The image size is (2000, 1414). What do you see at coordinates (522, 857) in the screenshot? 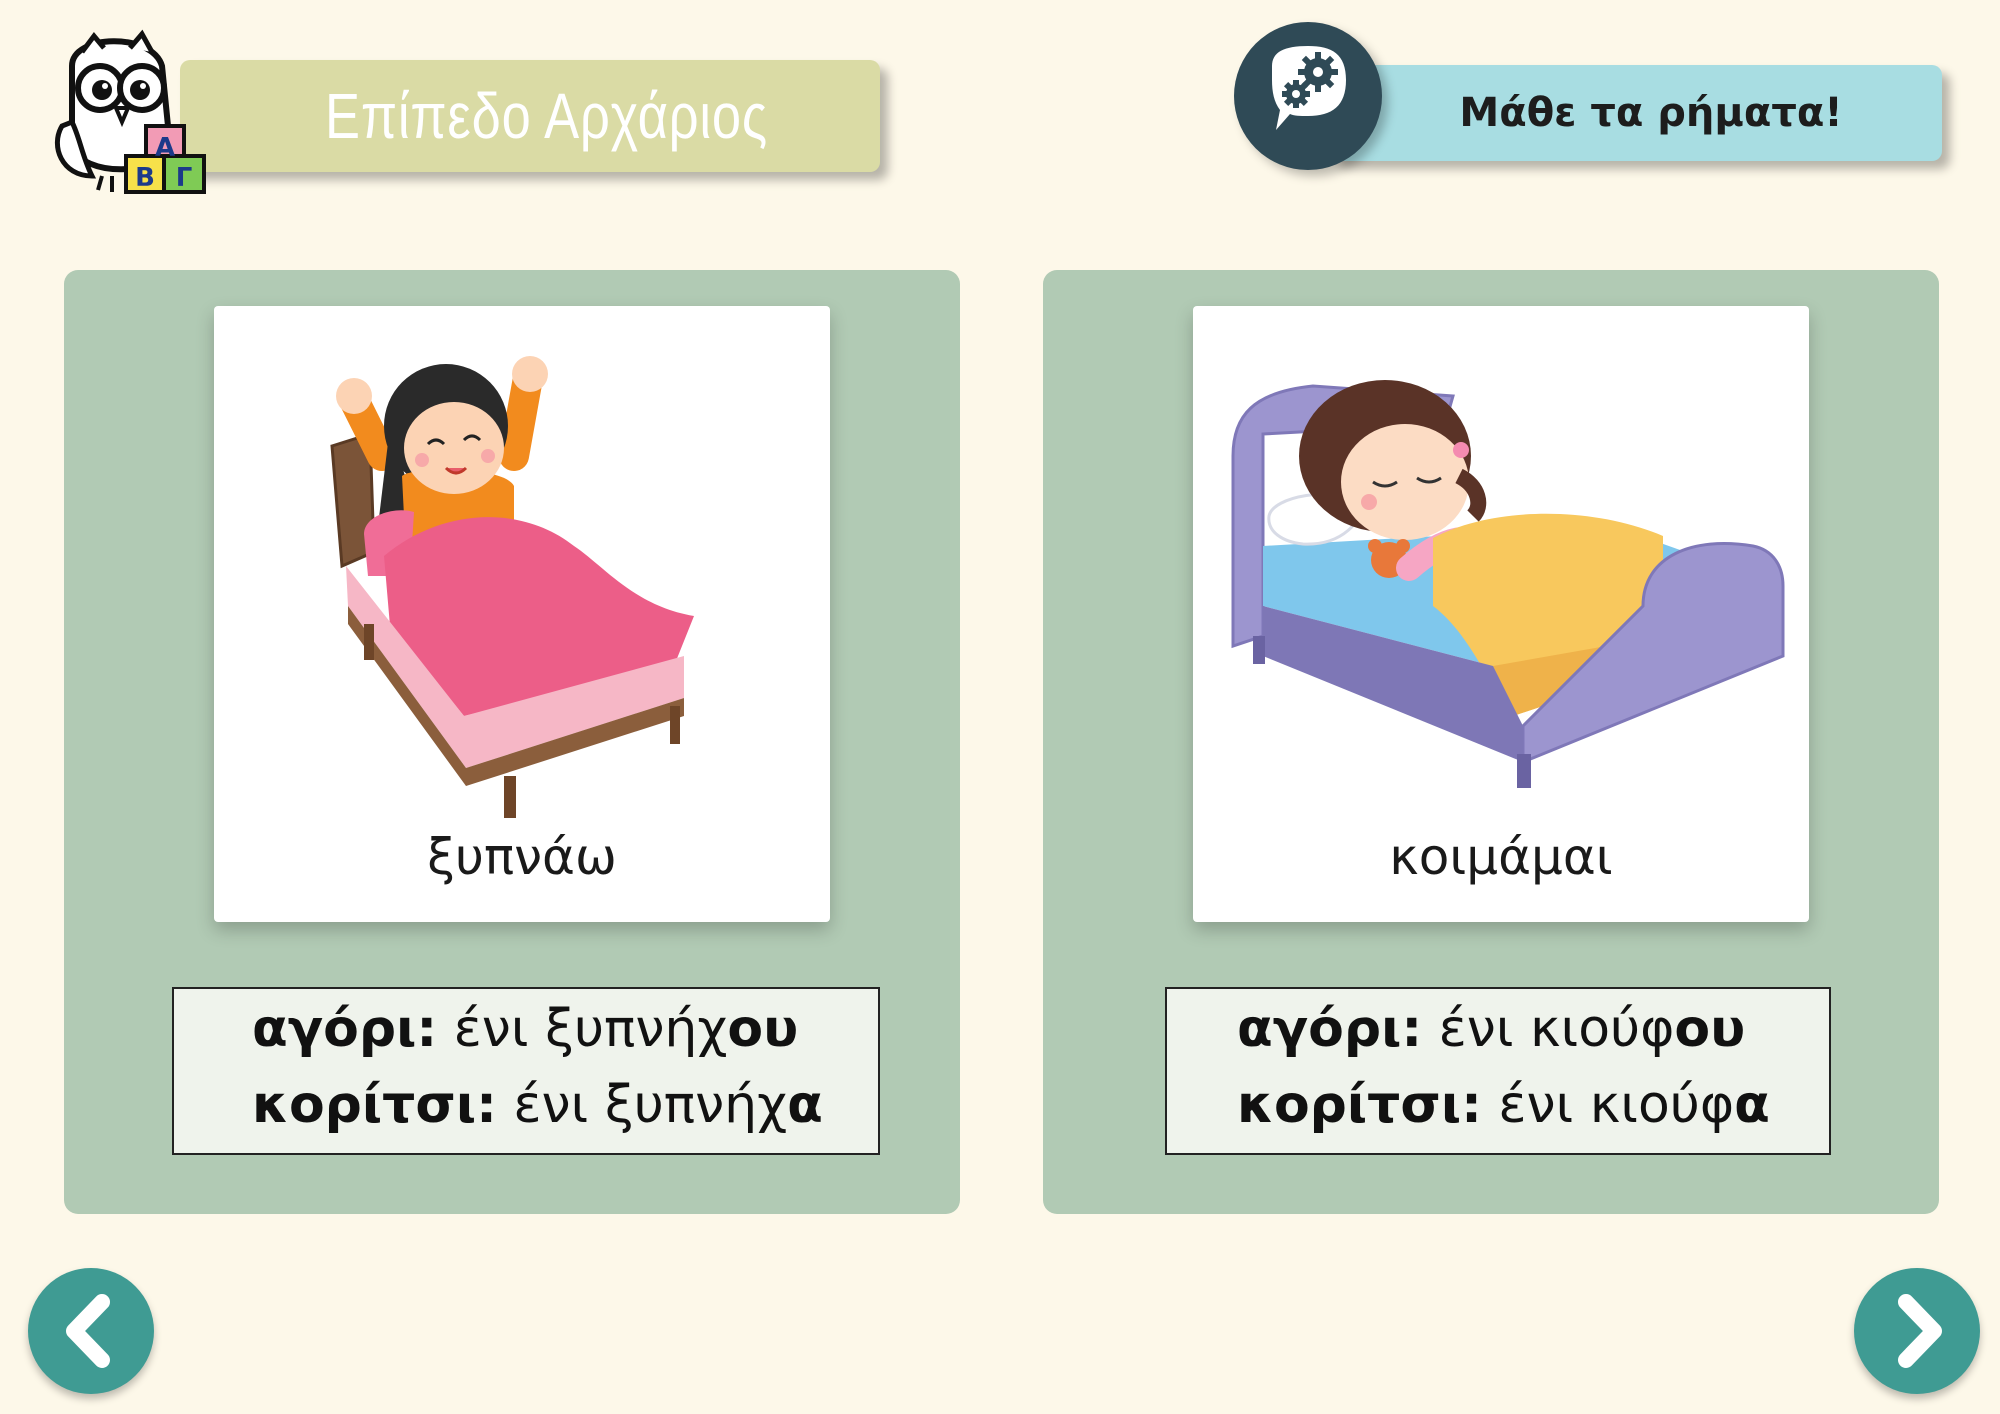
I see `verb-word: ξυπνάω` at bounding box center [522, 857].